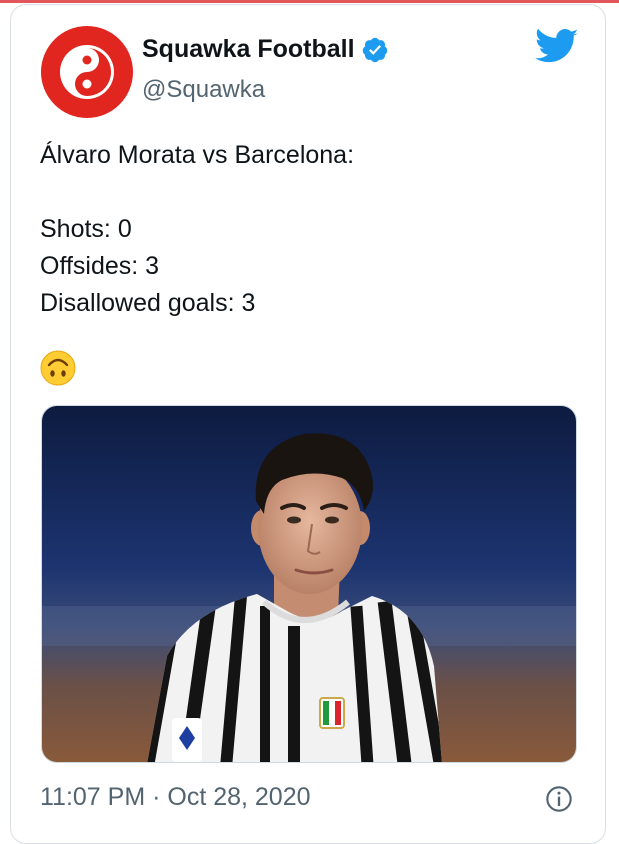 This screenshot has width=619, height=844. Describe the element at coordinates (86, 229) in the screenshot. I see `tweet-text-line: Shots: 0` at that location.